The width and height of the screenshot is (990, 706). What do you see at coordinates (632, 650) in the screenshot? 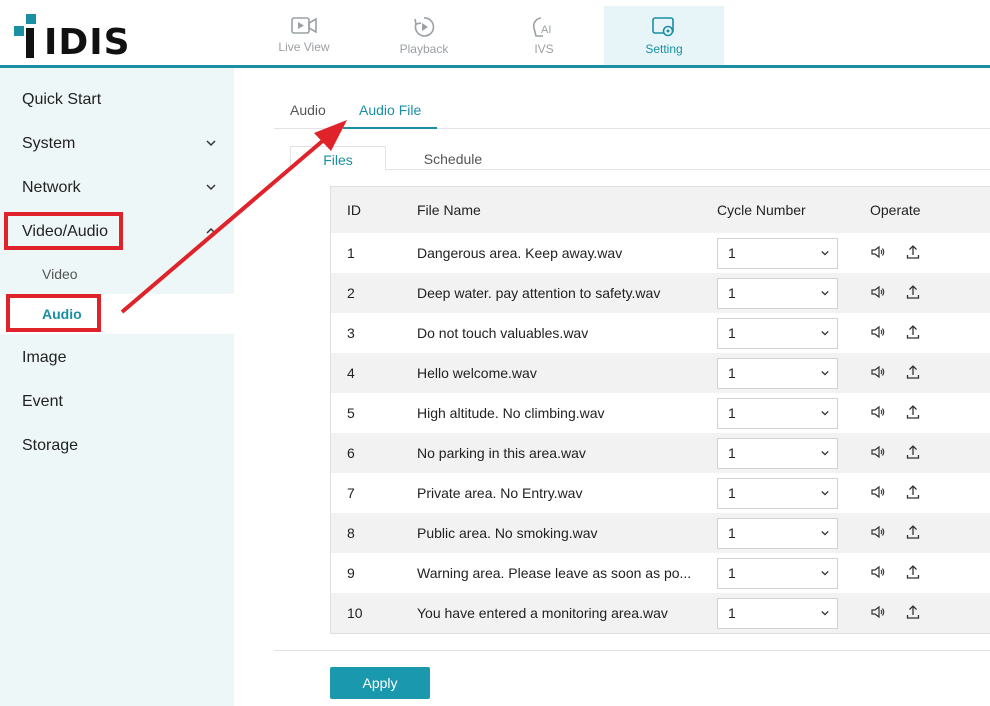
I see `footer-divider` at bounding box center [632, 650].